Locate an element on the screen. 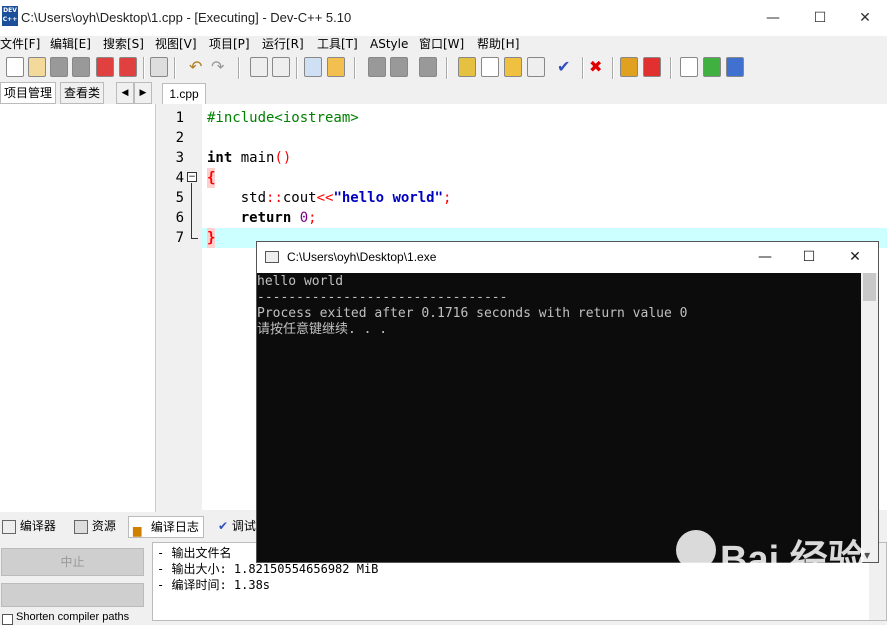 The height and width of the screenshot is (625, 887). goto-line-icon is located at coordinates (689, 67).